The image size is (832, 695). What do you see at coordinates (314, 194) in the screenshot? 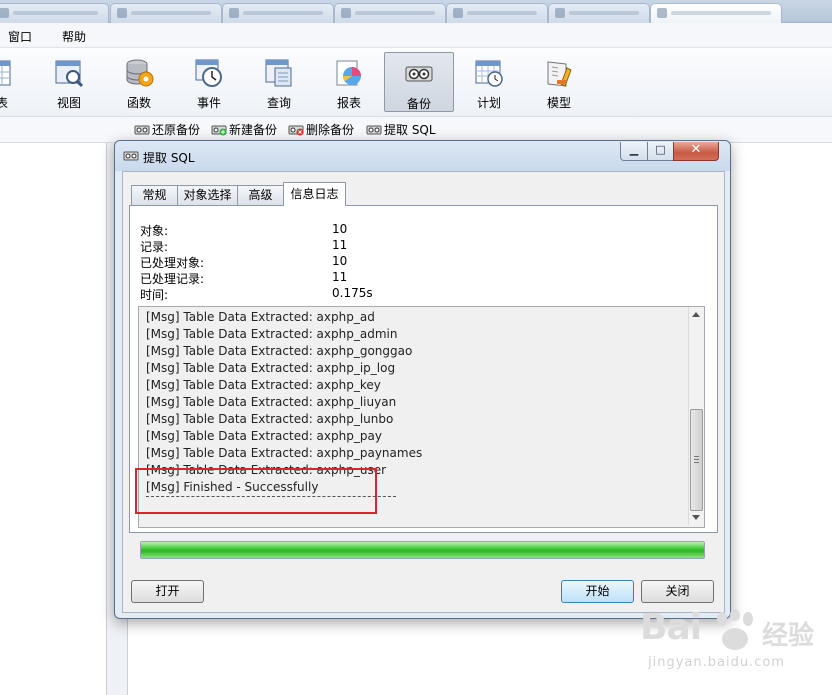
I see `tab-message-log: 信息日志` at bounding box center [314, 194].